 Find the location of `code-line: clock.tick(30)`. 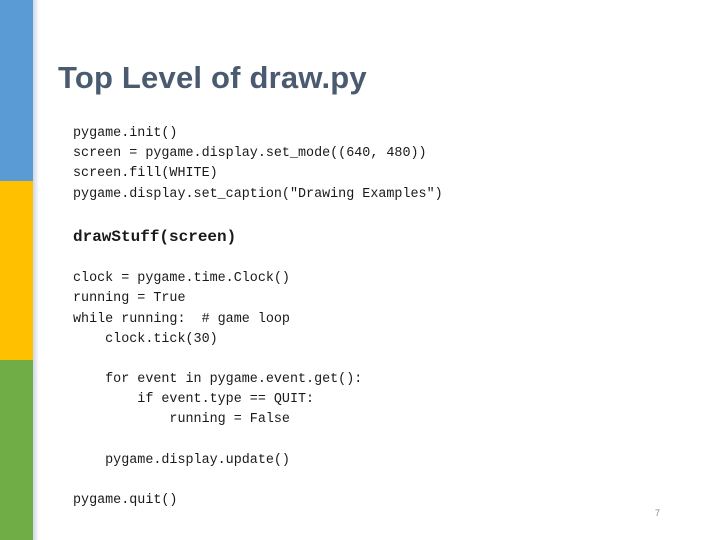

code-line: clock.tick(30) is located at coordinates (145, 339).